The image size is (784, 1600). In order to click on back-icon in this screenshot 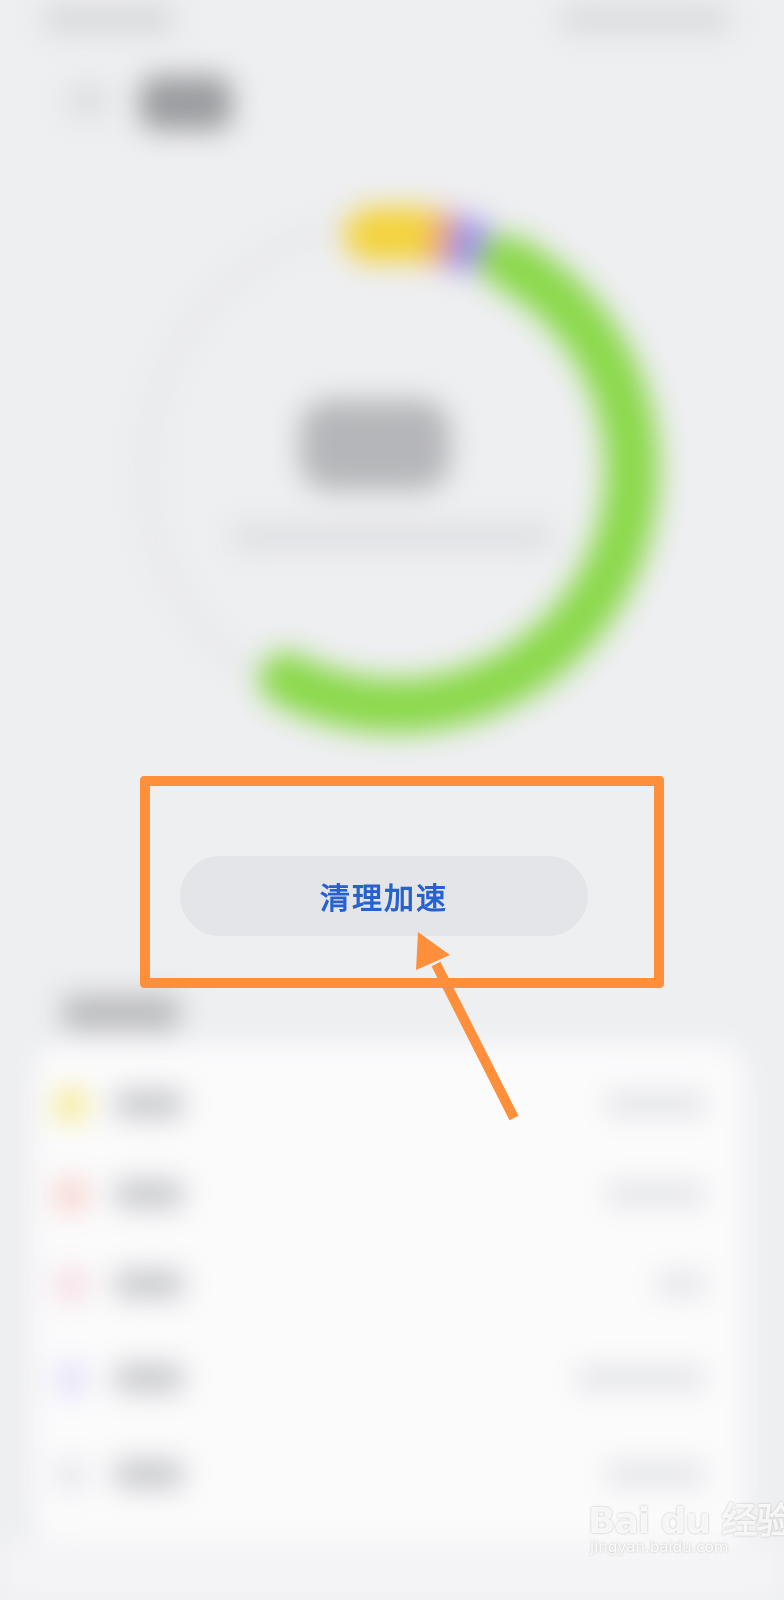, I will do `click(88, 101)`.